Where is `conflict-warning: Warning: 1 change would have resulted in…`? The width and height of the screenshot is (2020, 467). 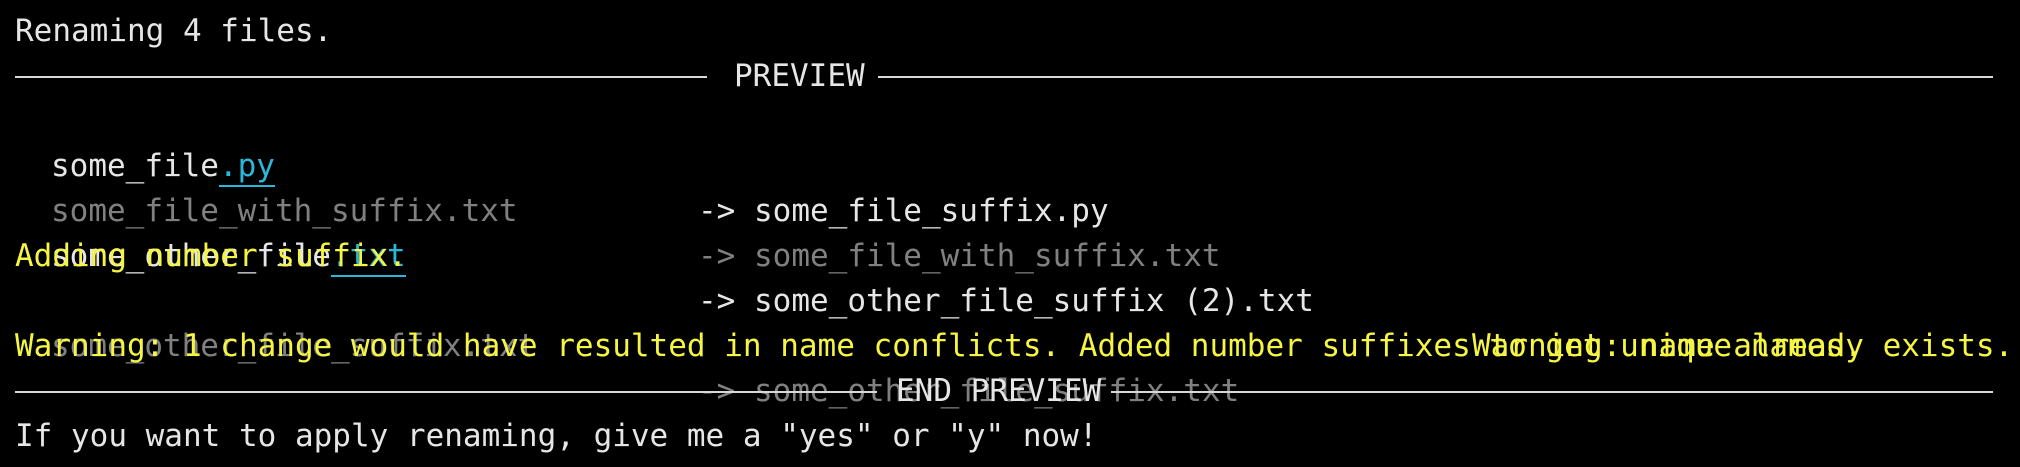 conflict-warning: Warning: 1 change would have resulted in… is located at coordinates (939, 346).